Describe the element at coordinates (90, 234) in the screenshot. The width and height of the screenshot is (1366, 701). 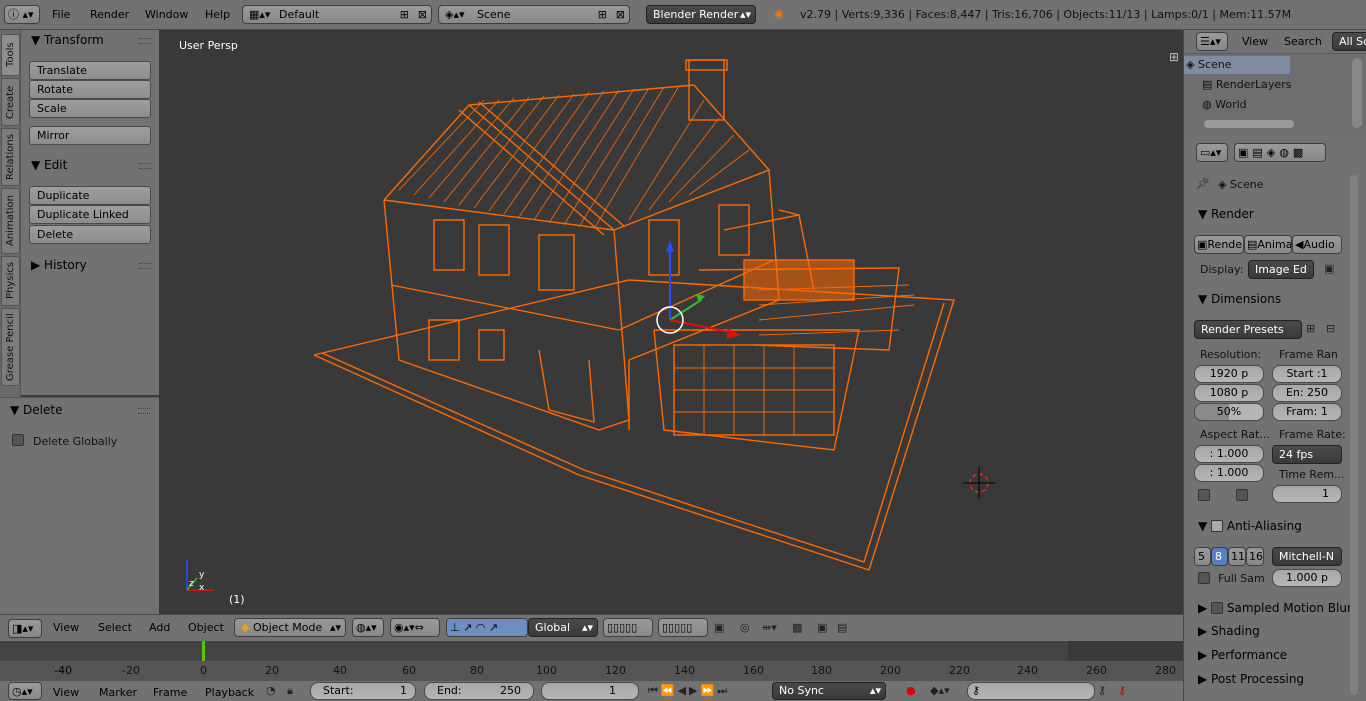
I see `delete-button: Delete` at that location.